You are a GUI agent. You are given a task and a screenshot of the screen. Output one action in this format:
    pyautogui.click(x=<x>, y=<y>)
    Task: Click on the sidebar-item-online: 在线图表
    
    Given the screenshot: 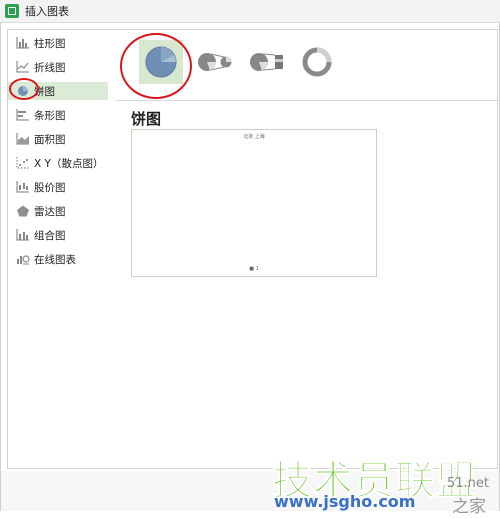 What is the action you would take?
    pyautogui.click(x=58, y=259)
    